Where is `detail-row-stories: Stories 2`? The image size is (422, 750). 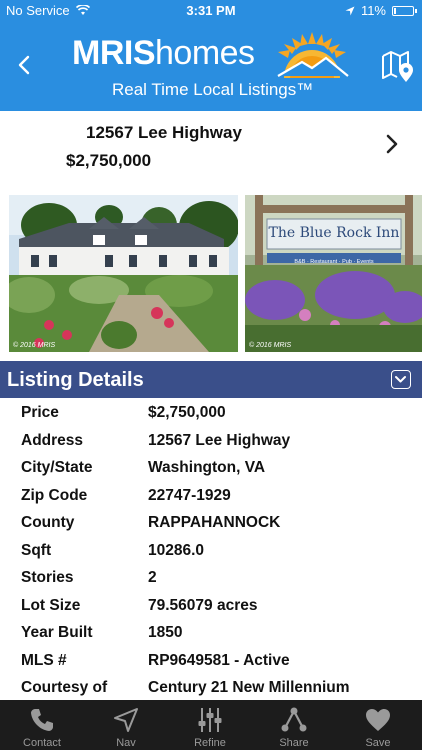 detail-row-stories: Stories 2 is located at coordinates (211, 579).